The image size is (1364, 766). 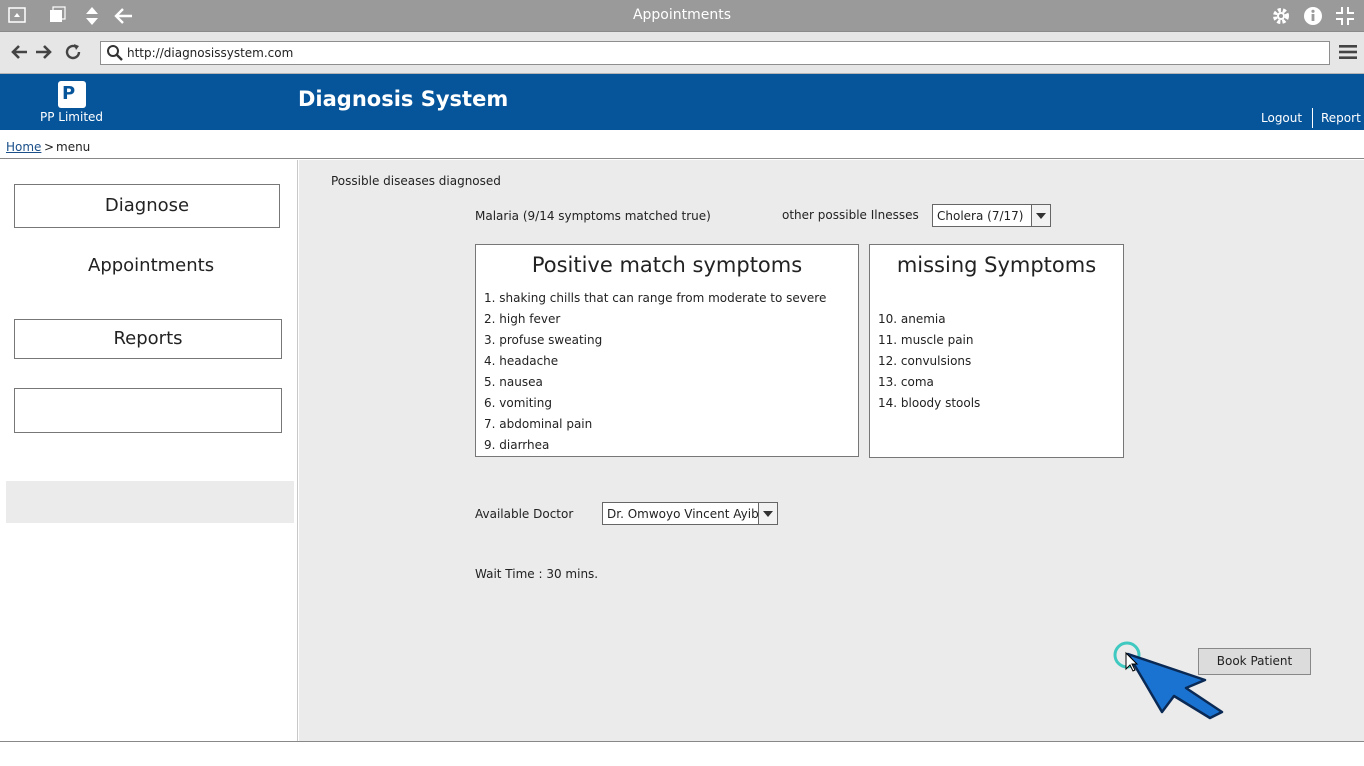 I want to click on breadcrumb-current: menu, so click(x=73, y=147).